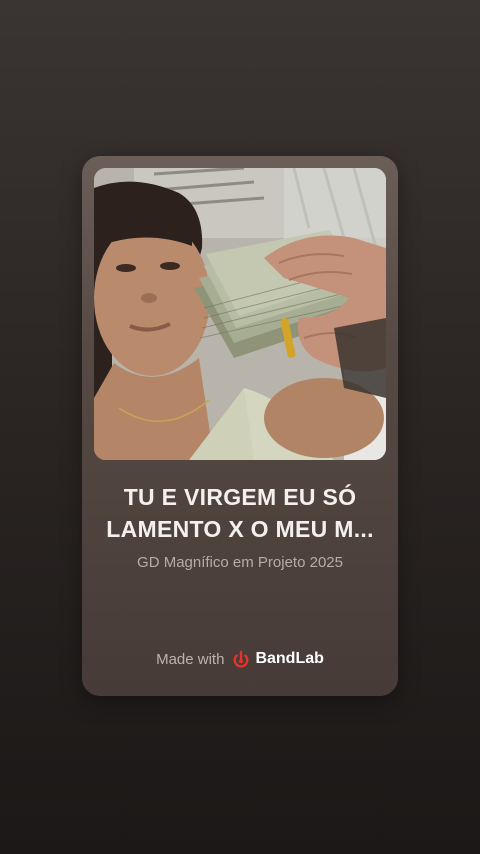 This screenshot has height=854, width=480. I want to click on made-with-label: Made with, so click(190, 659).